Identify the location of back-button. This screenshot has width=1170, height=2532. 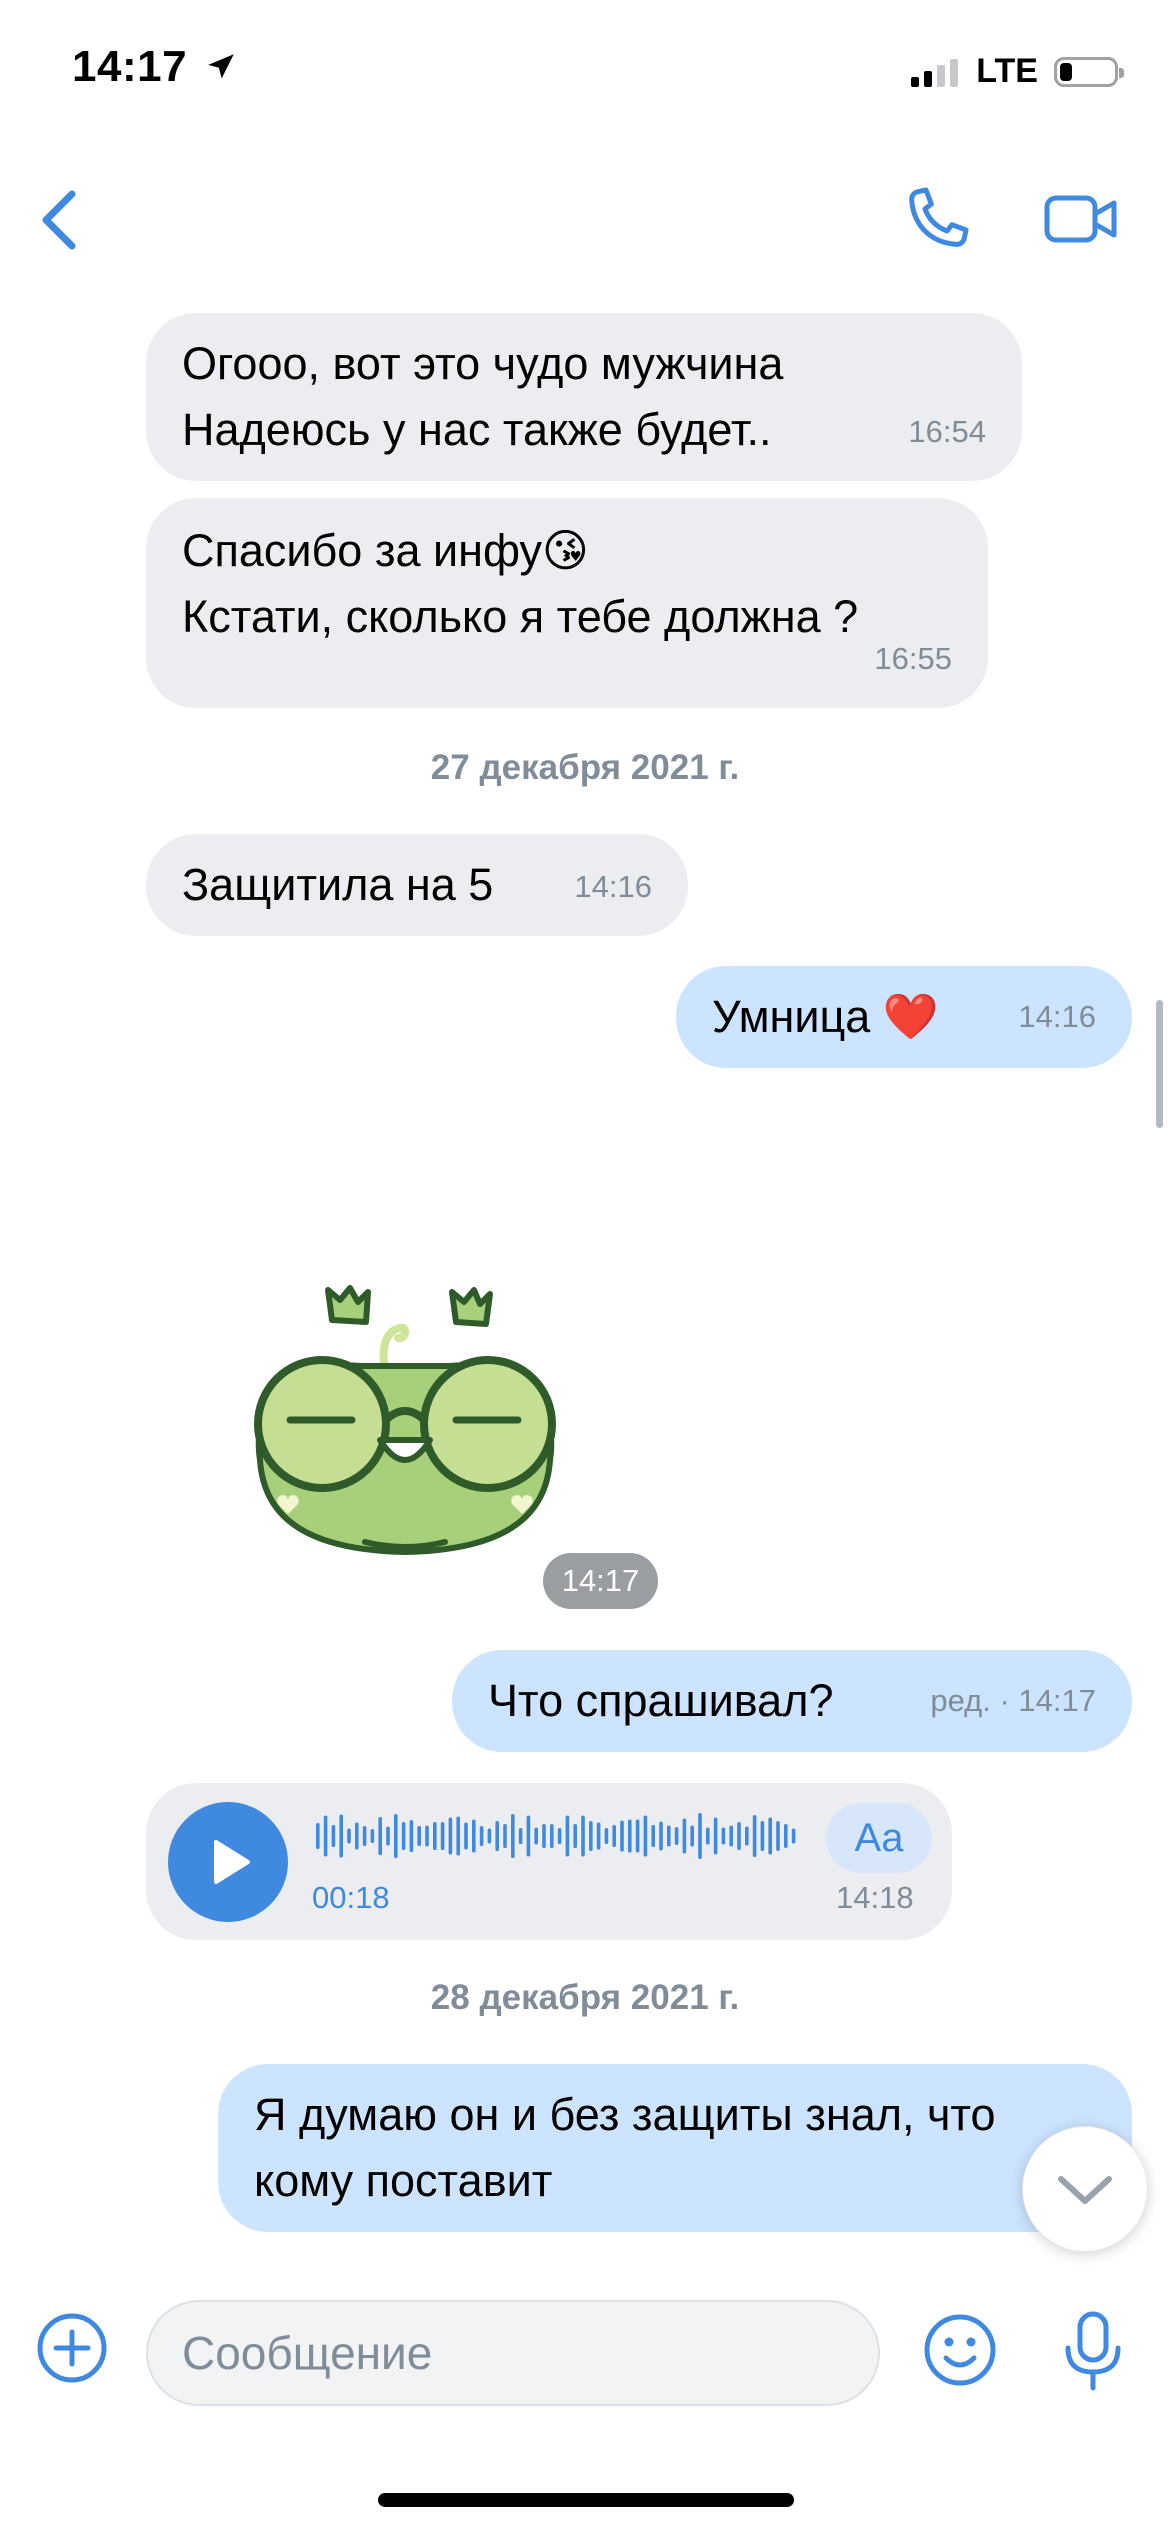
(58, 220).